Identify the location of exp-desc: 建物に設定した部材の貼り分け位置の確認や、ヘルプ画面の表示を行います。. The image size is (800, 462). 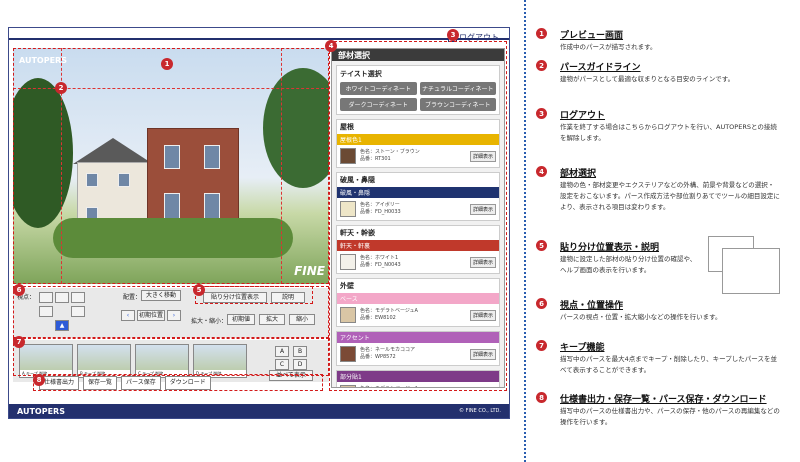
(628, 264).